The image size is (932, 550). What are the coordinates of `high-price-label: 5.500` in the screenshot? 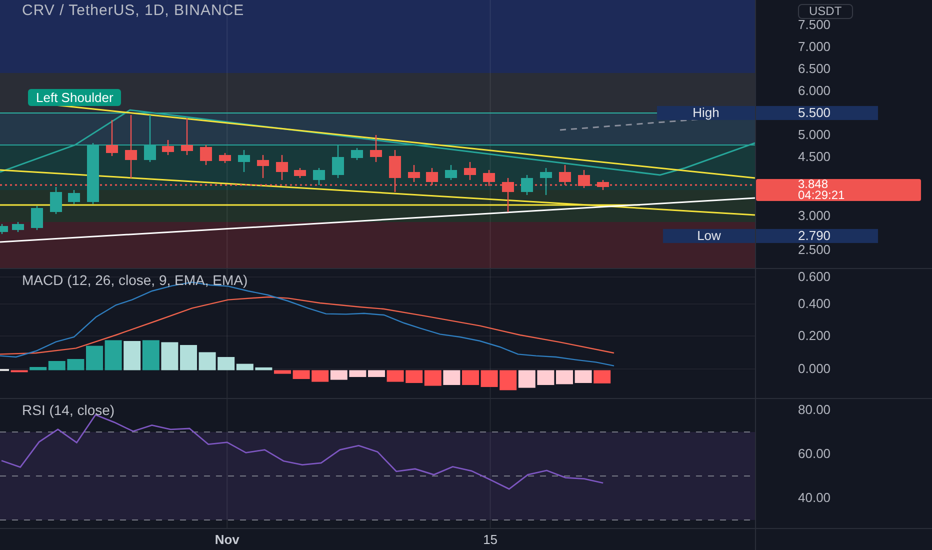 It's located at (817, 113).